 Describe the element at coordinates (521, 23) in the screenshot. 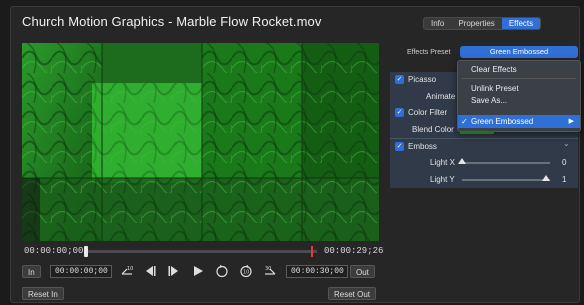

I see `tab-effects: Effects` at that location.